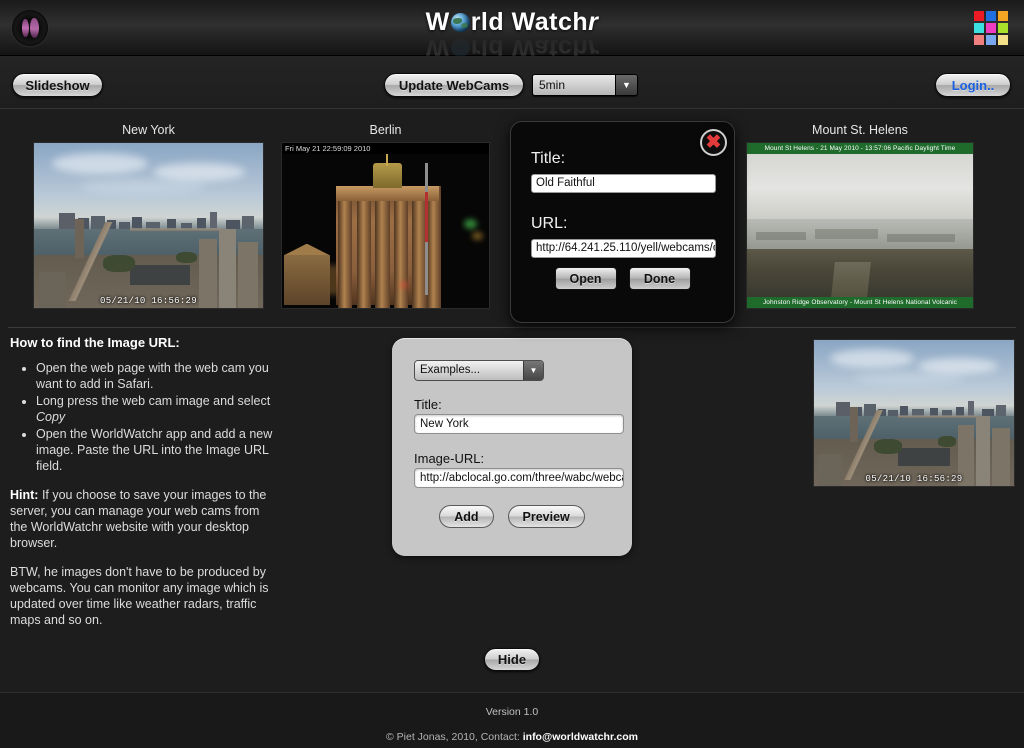 The image size is (1024, 748). Describe the element at coordinates (153, 401) in the screenshot. I see `bullet-text: Long press the web cam image and select` at that location.